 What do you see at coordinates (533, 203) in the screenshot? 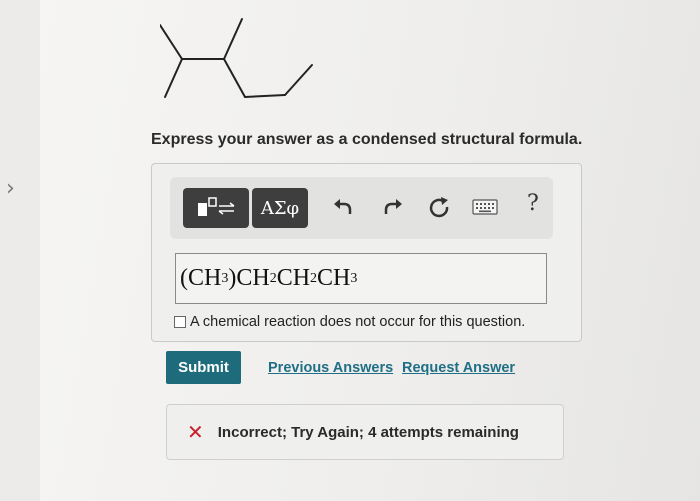
I see `help-button: ?` at bounding box center [533, 203].